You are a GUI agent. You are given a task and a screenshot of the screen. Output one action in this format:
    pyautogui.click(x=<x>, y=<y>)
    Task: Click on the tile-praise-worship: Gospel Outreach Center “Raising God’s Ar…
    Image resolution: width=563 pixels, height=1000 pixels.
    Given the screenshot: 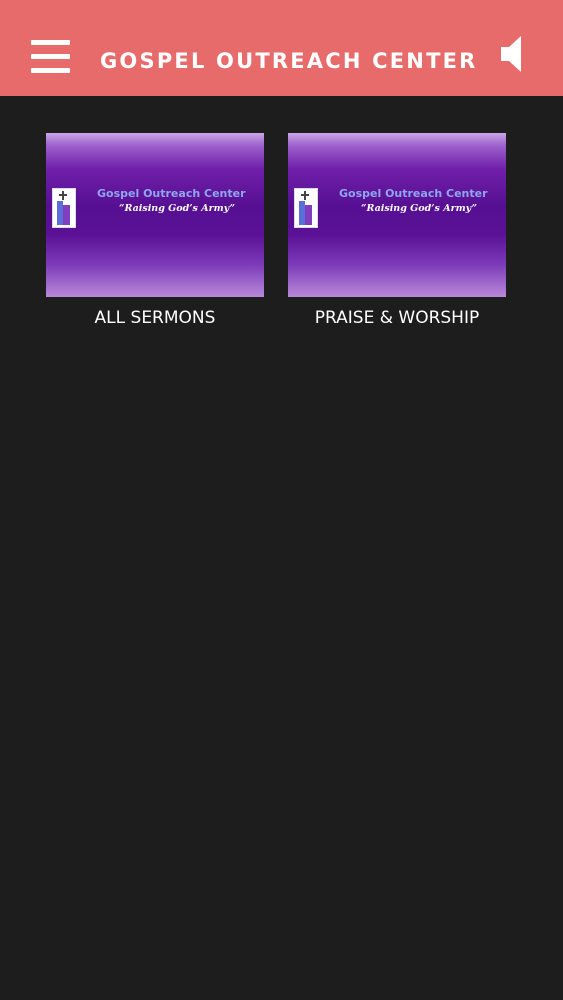 What is the action you would take?
    pyautogui.click(x=397, y=230)
    